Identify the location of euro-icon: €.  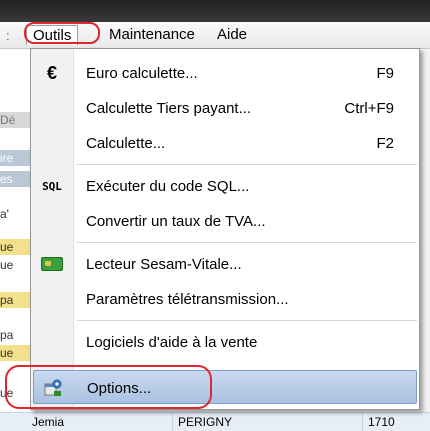
(51, 72).